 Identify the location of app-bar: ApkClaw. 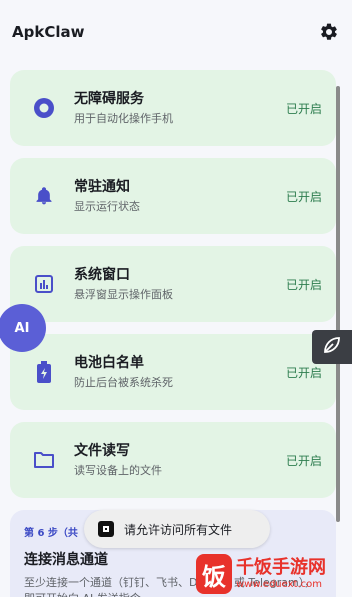
(176, 32).